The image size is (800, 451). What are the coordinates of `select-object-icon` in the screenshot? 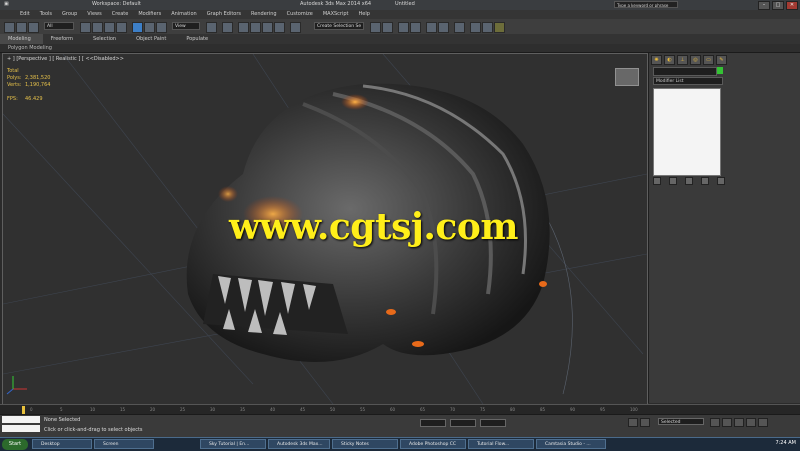 It's located at (85, 27).